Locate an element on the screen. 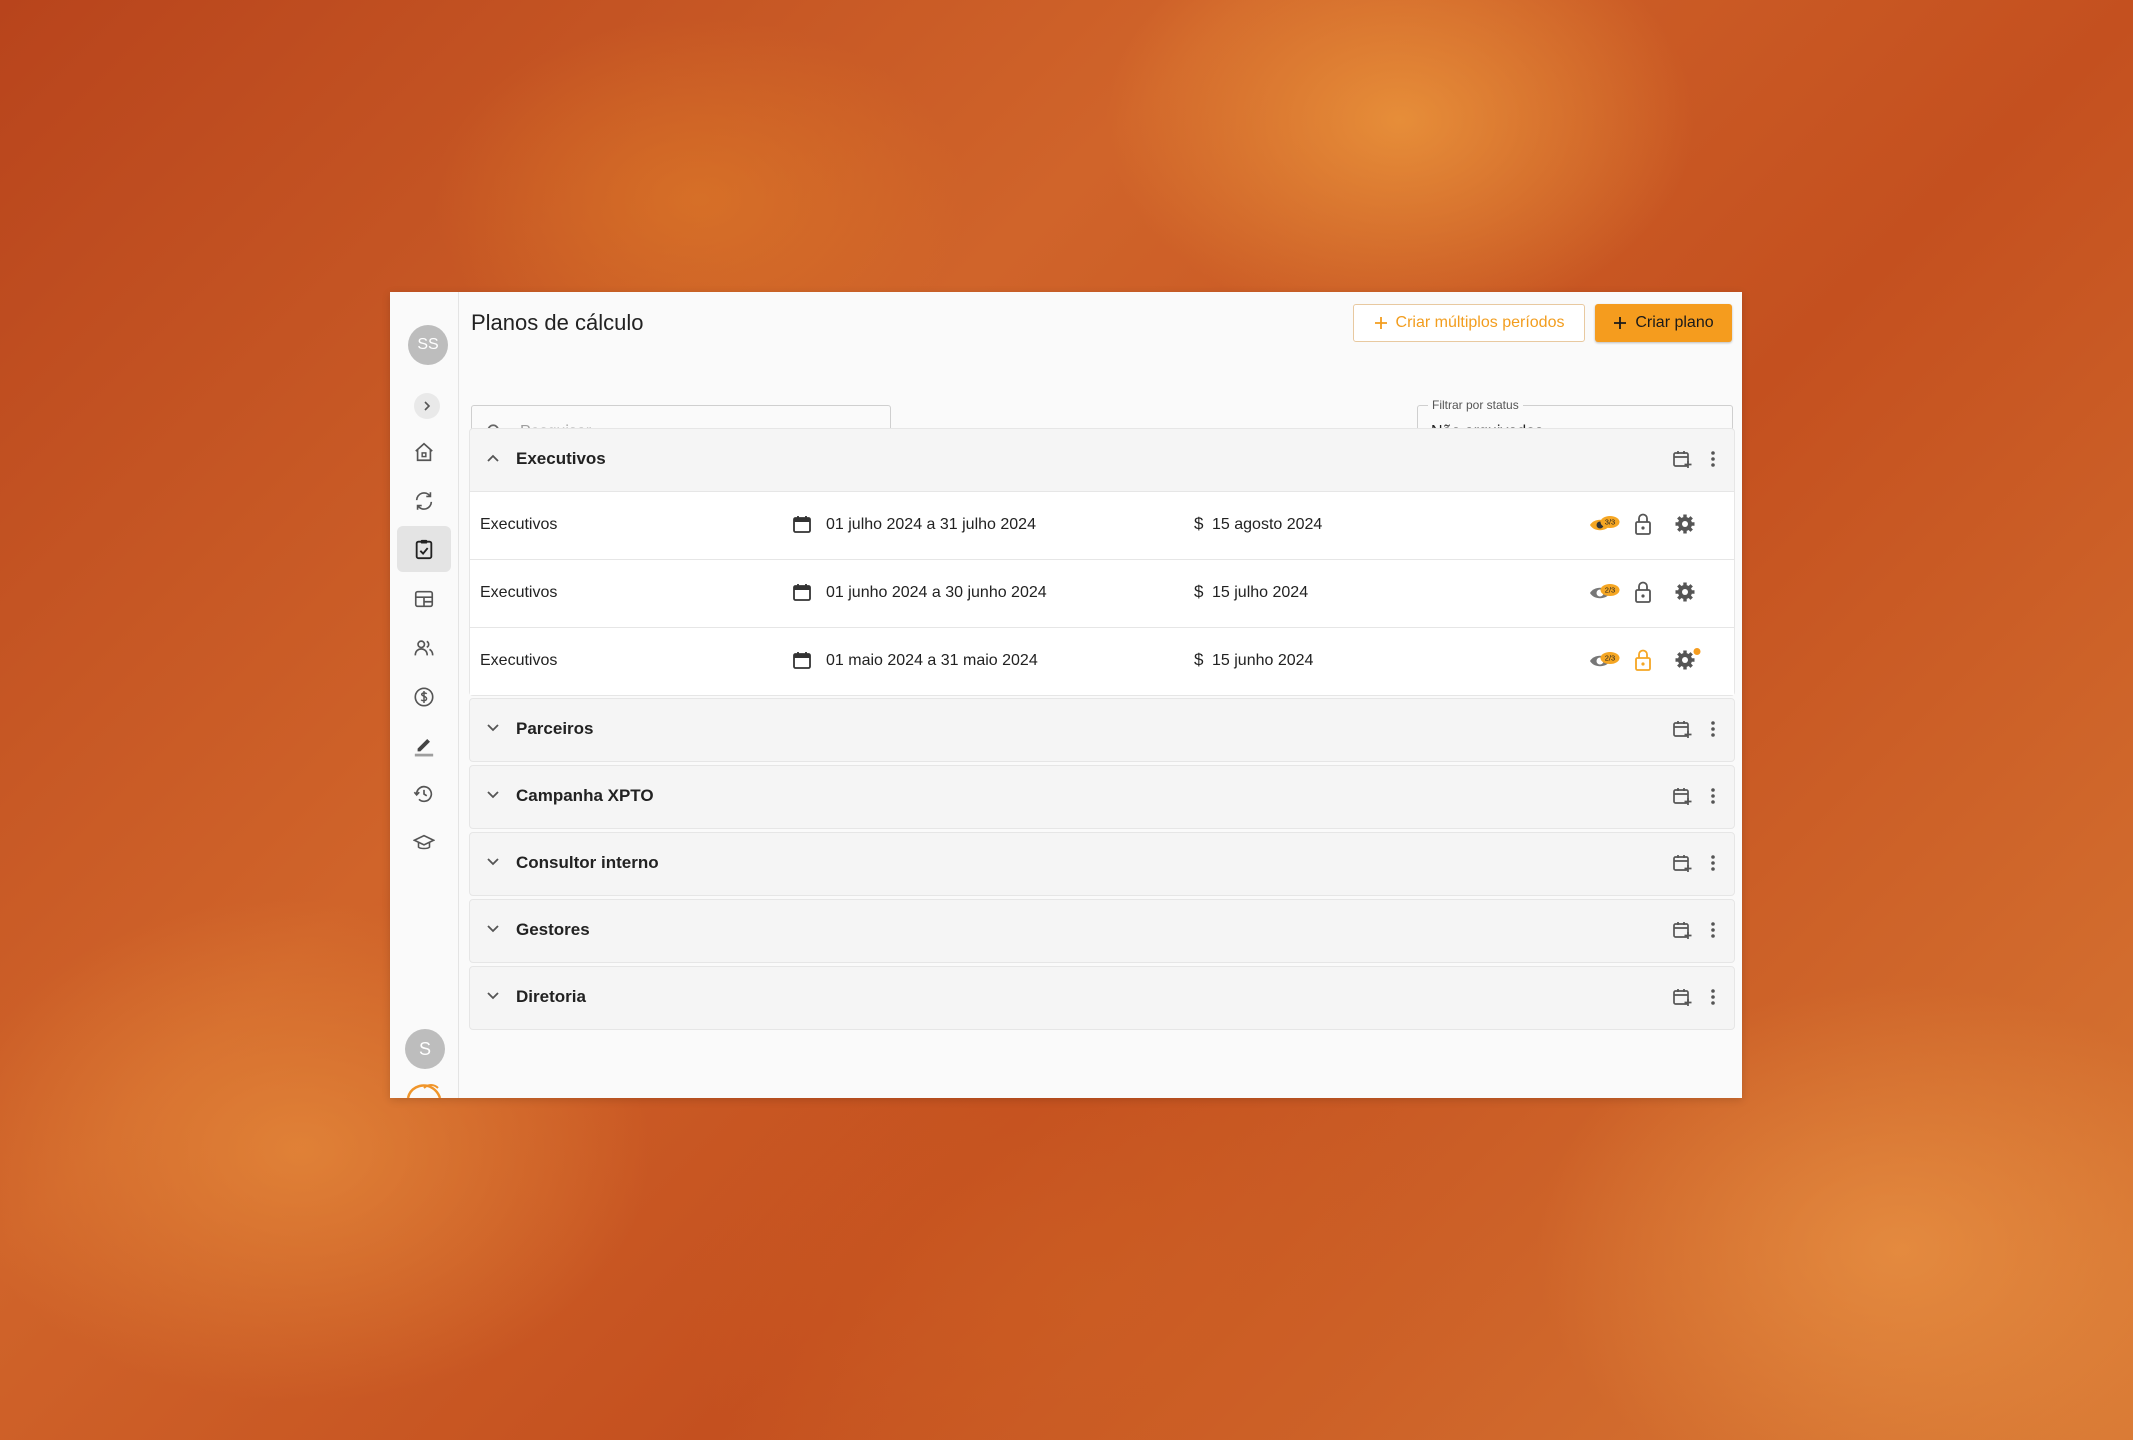 The width and height of the screenshot is (2133, 1440). logo-icon is located at coordinates (424, 1091).